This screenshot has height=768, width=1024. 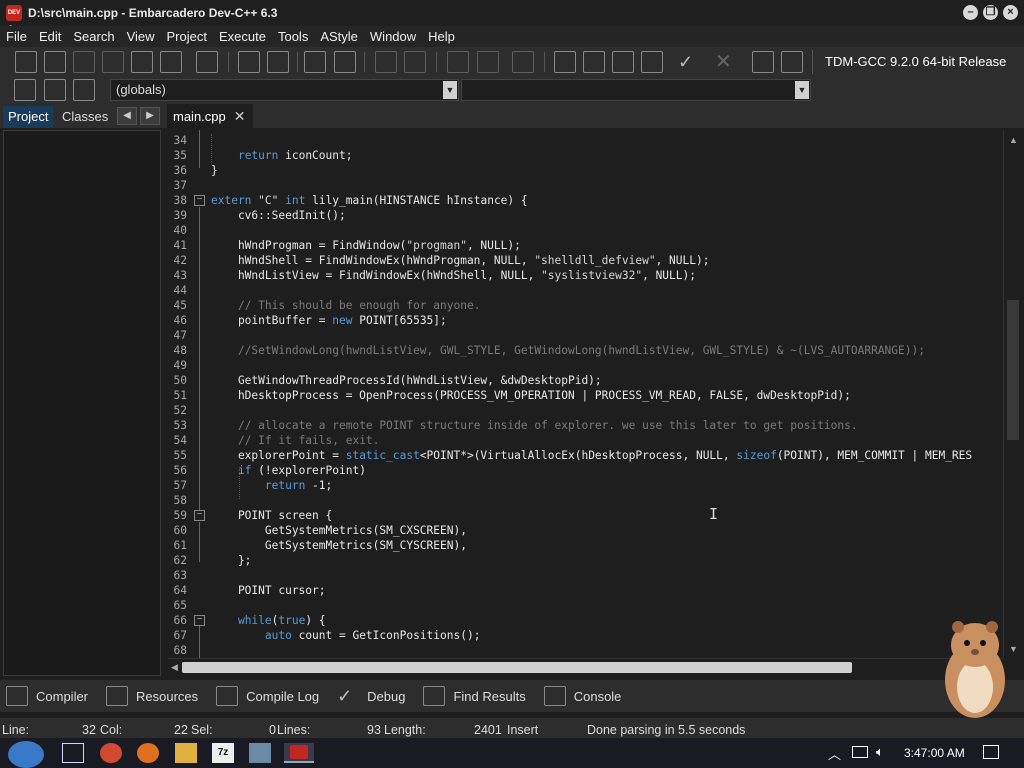 What do you see at coordinates (636, 90) in the screenshot?
I see `function-combo: ▼` at bounding box center [636, 90].